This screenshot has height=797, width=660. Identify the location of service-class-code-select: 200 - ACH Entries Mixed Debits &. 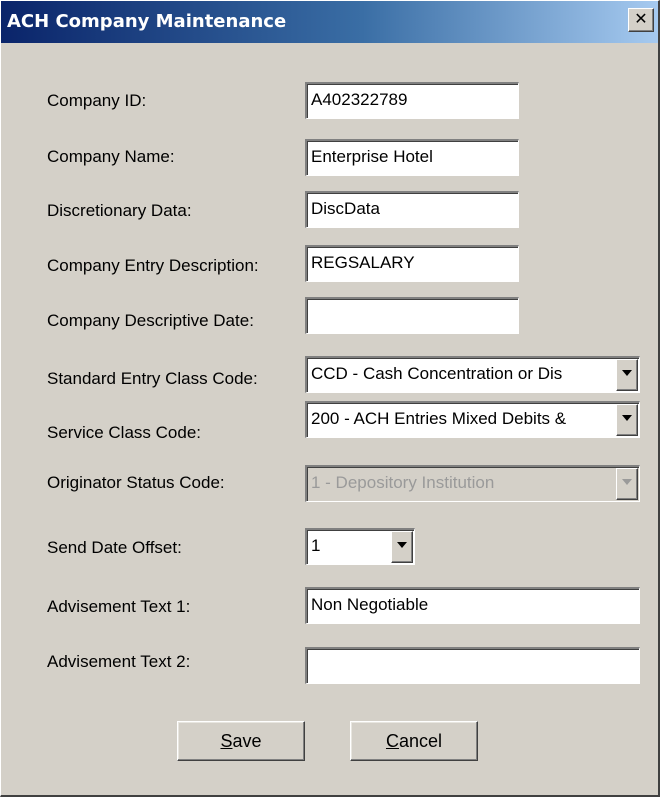
(472, 419).